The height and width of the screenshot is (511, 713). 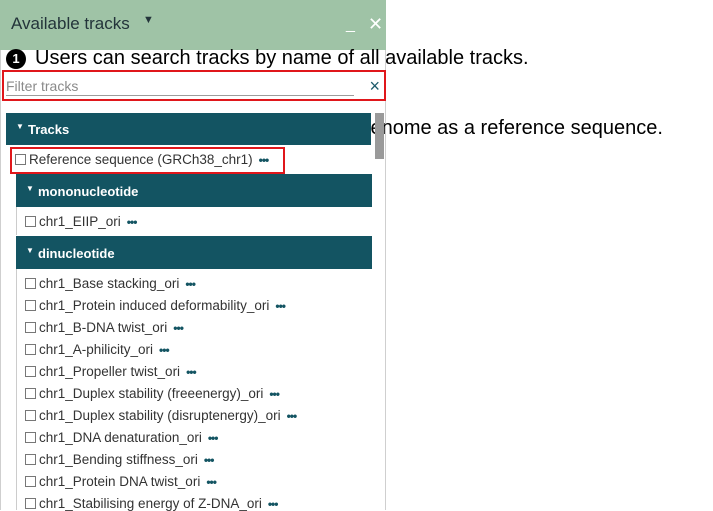 I want to click on filter-underline, so click(x=180, y=95).